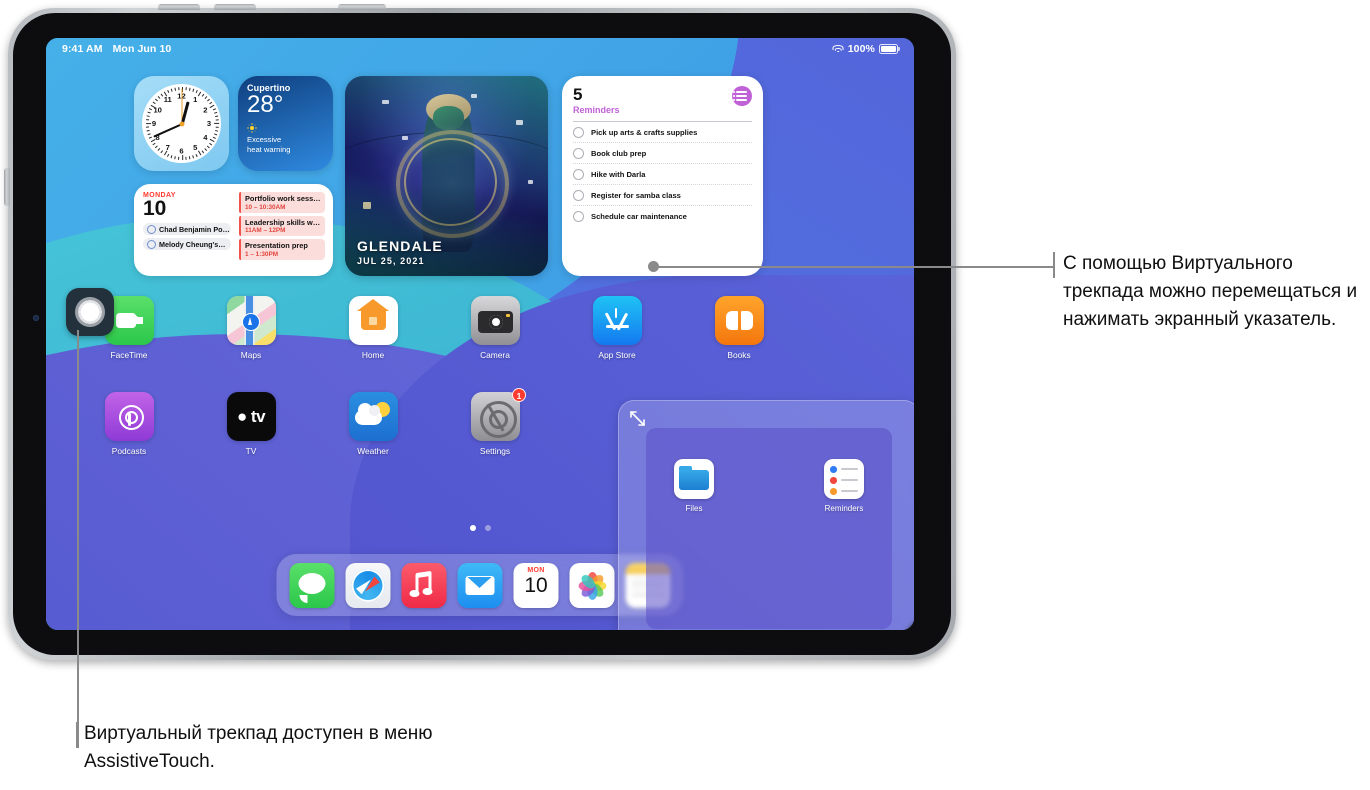 The height and width of the screenshot is (790, 1370). Describe the element at coordinates (82, 49) in the screenshot. I see `status-time: 9:41 AM` at that location.